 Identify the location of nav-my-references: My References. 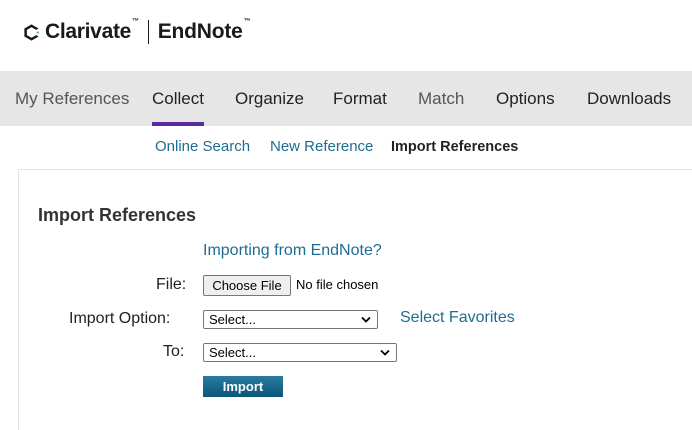
(72, 98).